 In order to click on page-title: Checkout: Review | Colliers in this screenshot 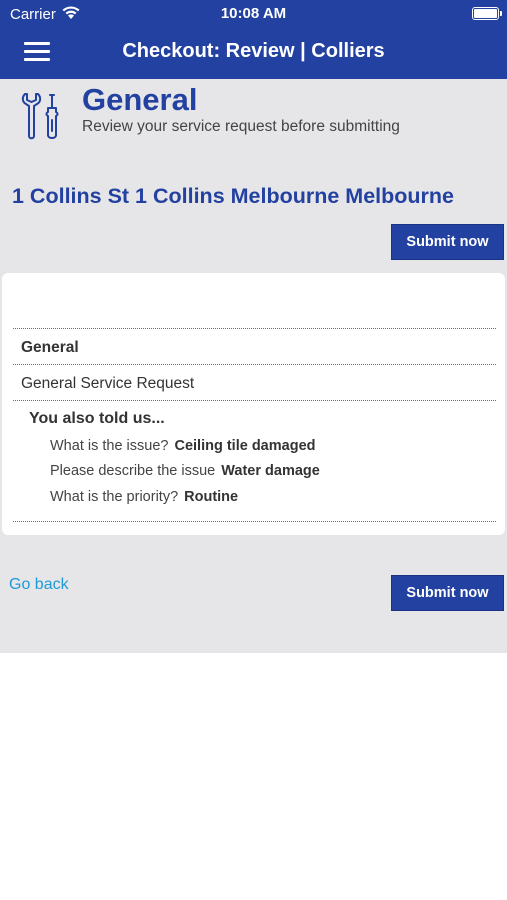, I will do `click(253, 51)`.